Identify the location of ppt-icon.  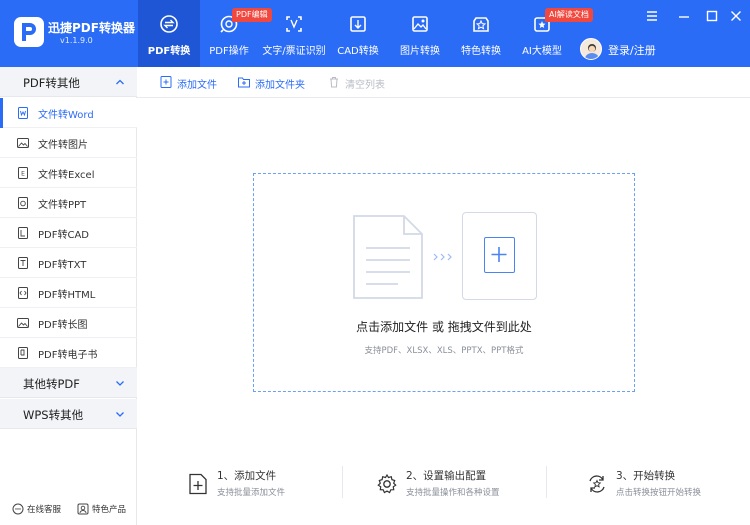
(23, 203).